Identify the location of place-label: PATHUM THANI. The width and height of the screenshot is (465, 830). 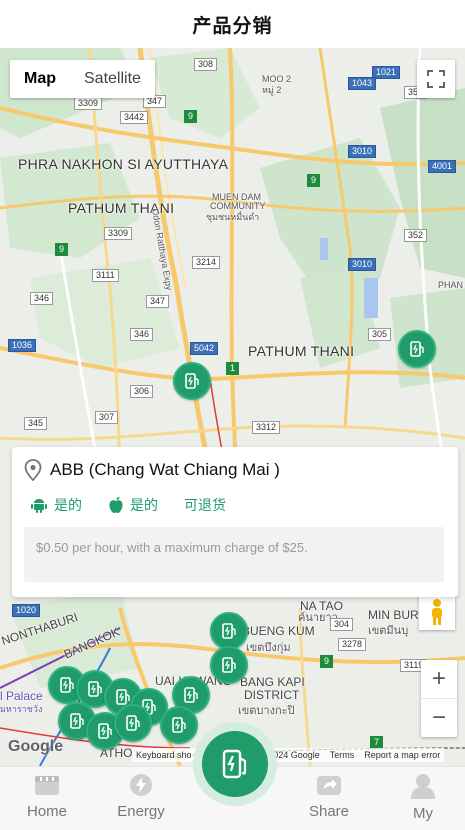
(301, 351).